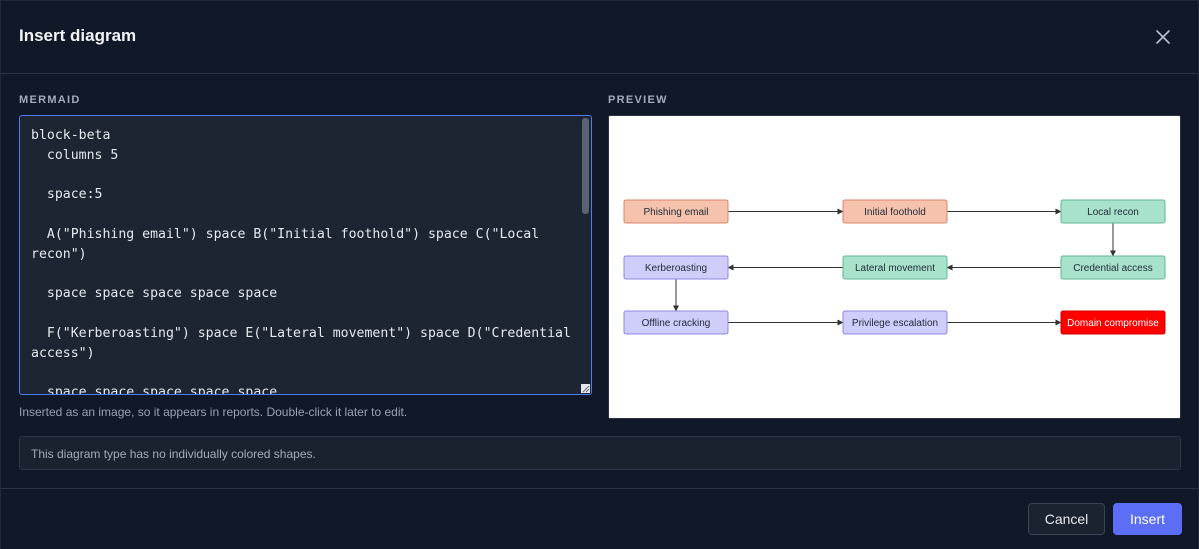 Image resolution: width=1199 pixels, height=549 pixels. I want to click on diagram-node-label: Local recon, so click(1113, 212).